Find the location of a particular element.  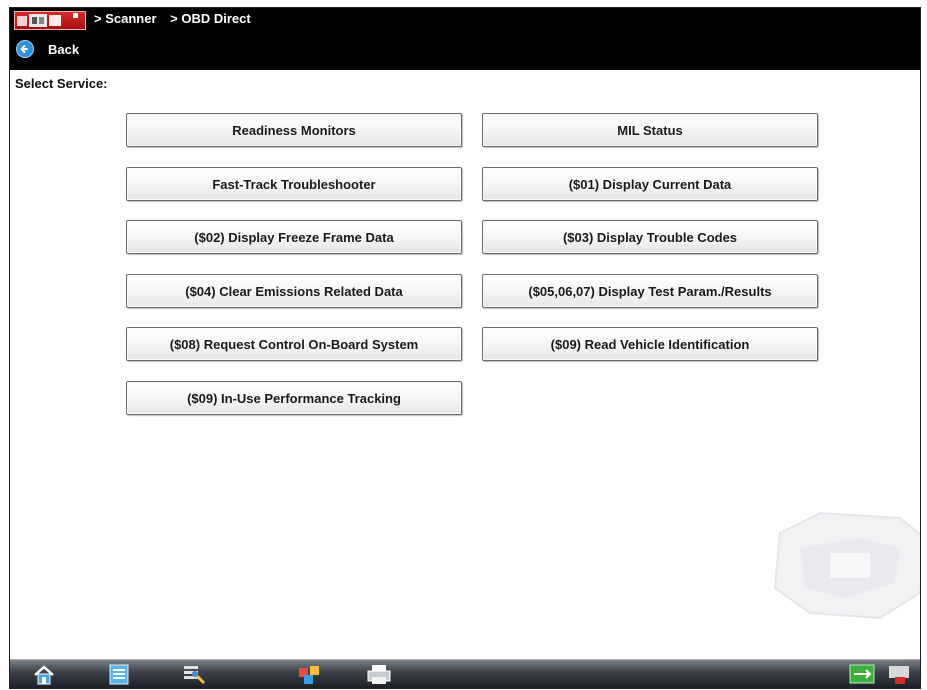

taskbar is located at coordinates (465, 673).